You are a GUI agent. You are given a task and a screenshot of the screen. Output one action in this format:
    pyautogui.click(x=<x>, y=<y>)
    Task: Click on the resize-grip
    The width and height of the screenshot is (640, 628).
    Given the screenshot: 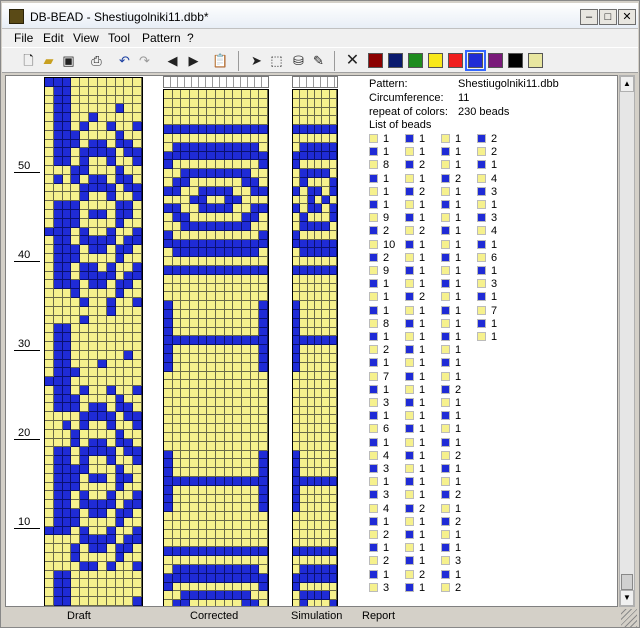 What is the action you would take?
    pyautogui.click(x=629, y=618)
    